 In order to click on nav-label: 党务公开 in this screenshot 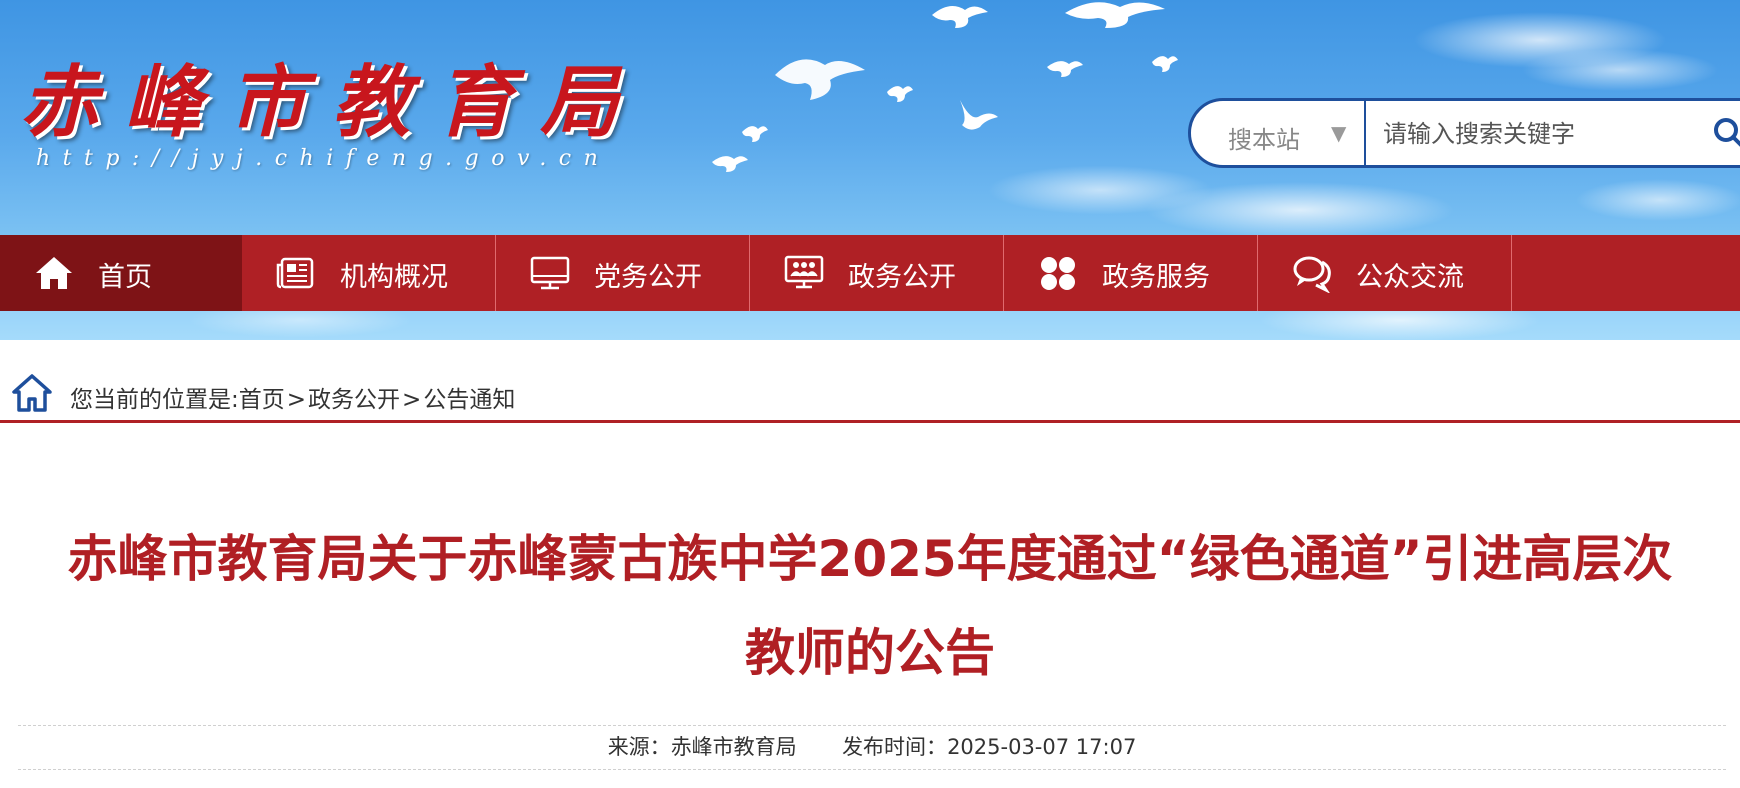, I will do `click(648, 277)`.